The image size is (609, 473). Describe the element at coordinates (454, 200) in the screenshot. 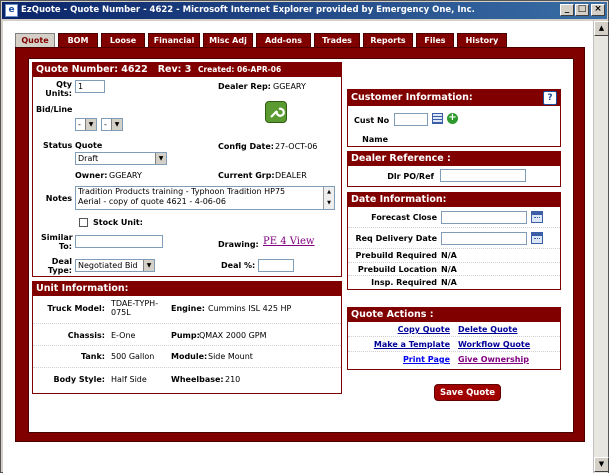

I see `date-header: Date Information:` at that location.